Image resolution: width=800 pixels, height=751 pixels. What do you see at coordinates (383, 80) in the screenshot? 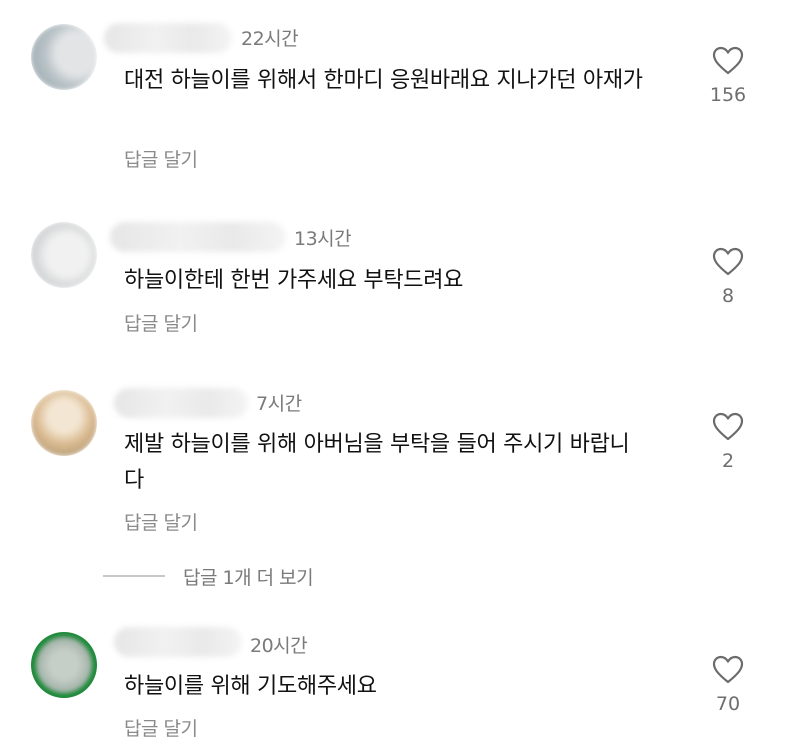
I see `comment-text: 대전 하늘이를 위해서 한마디 응원바래요 지나가던 아재가` at bounding box center [383, 80].